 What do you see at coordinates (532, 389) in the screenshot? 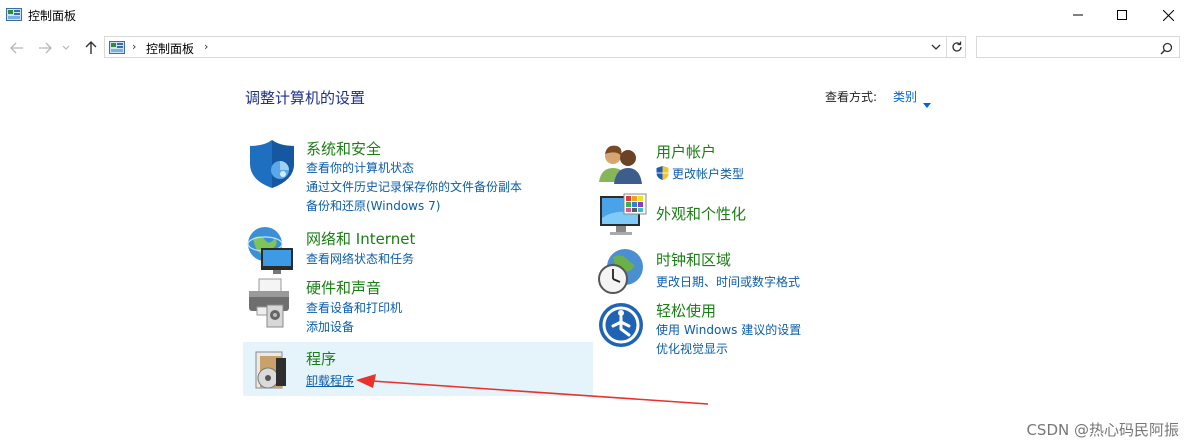
I see `annotation-arrow` at bounding box center [532, 389].